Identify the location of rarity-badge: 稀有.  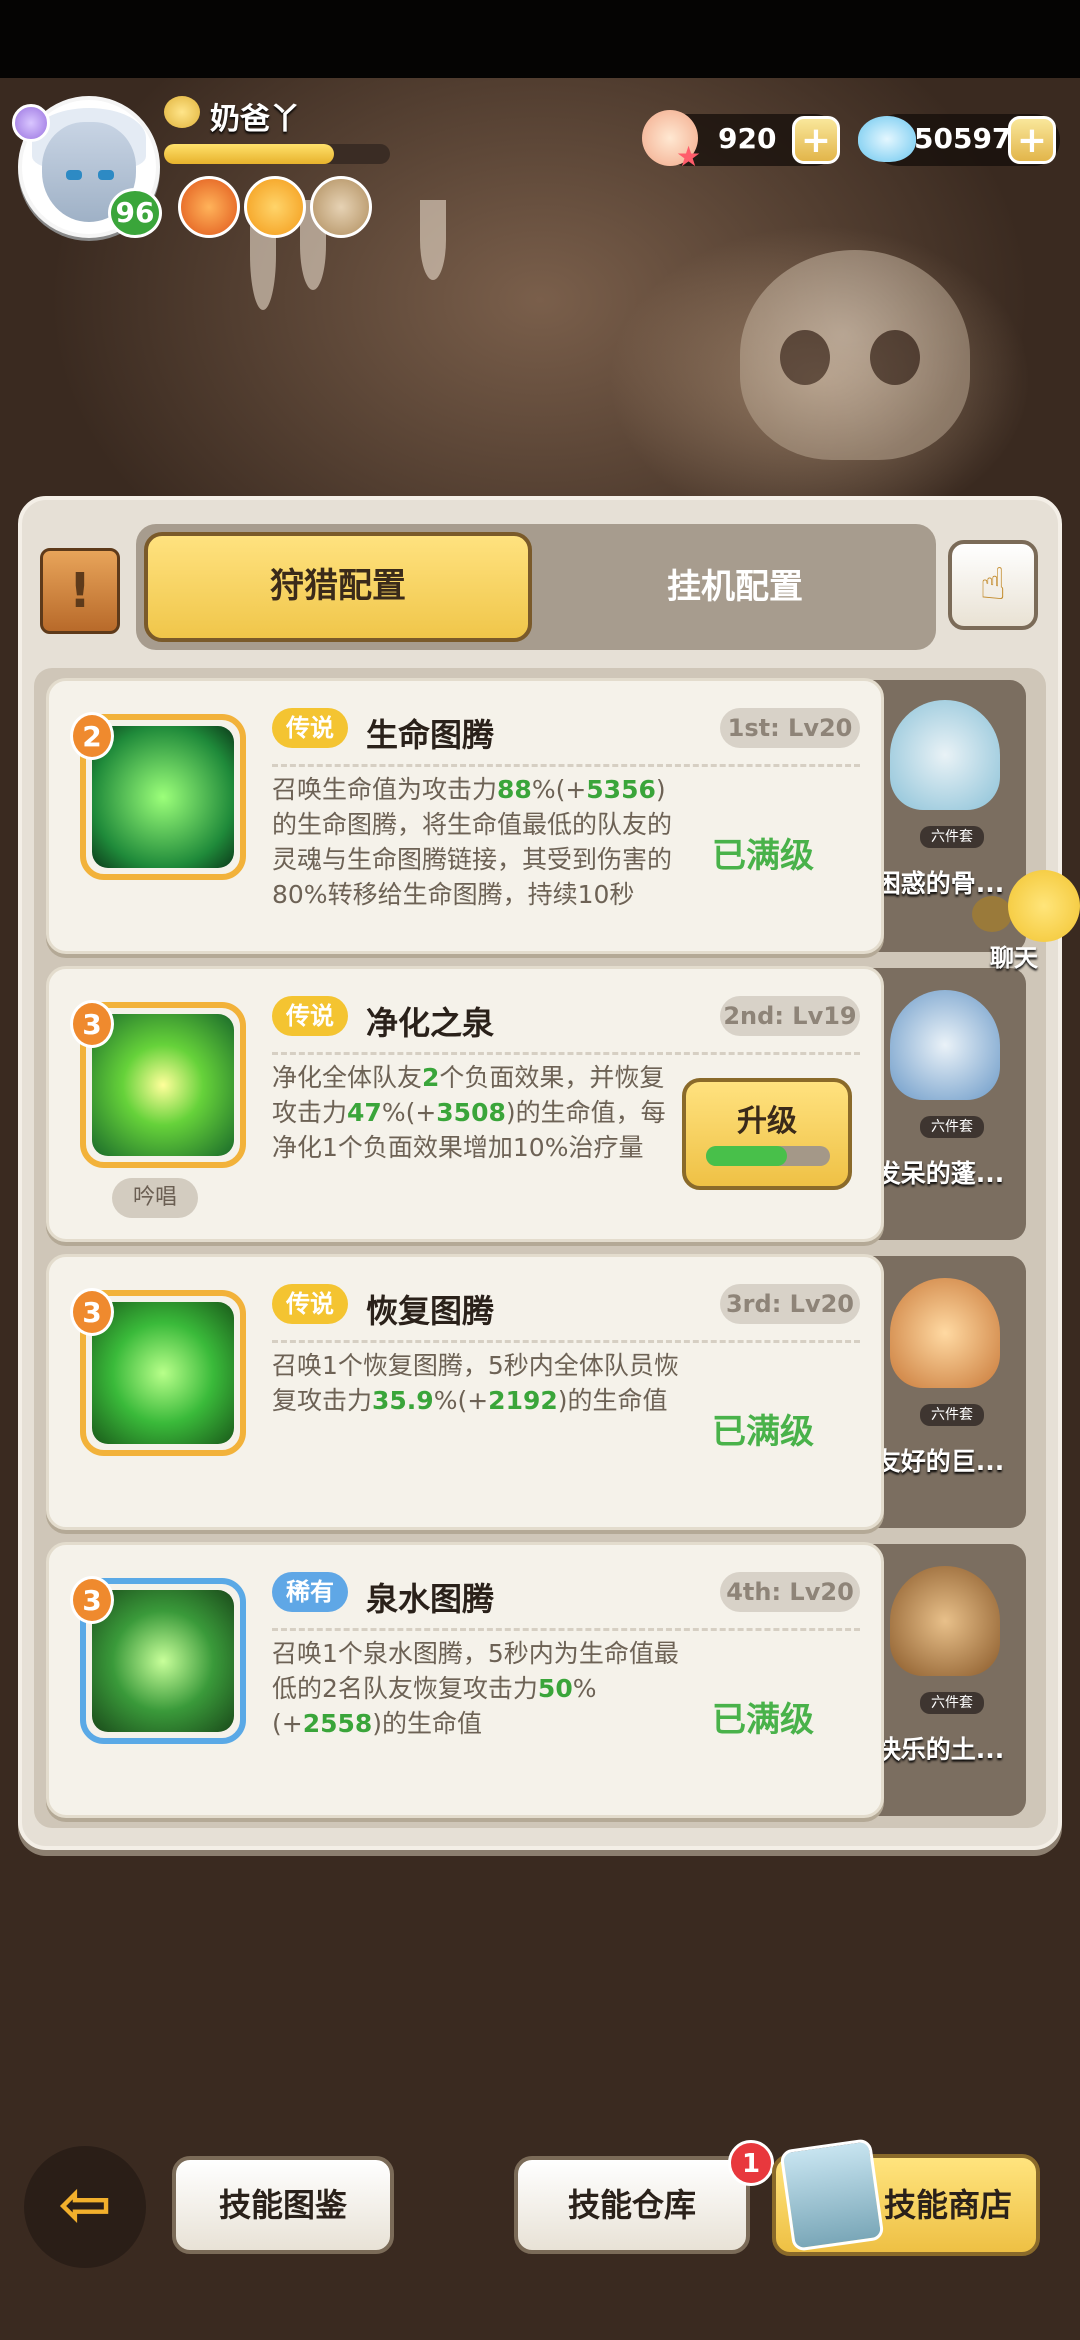
(310, 1592).